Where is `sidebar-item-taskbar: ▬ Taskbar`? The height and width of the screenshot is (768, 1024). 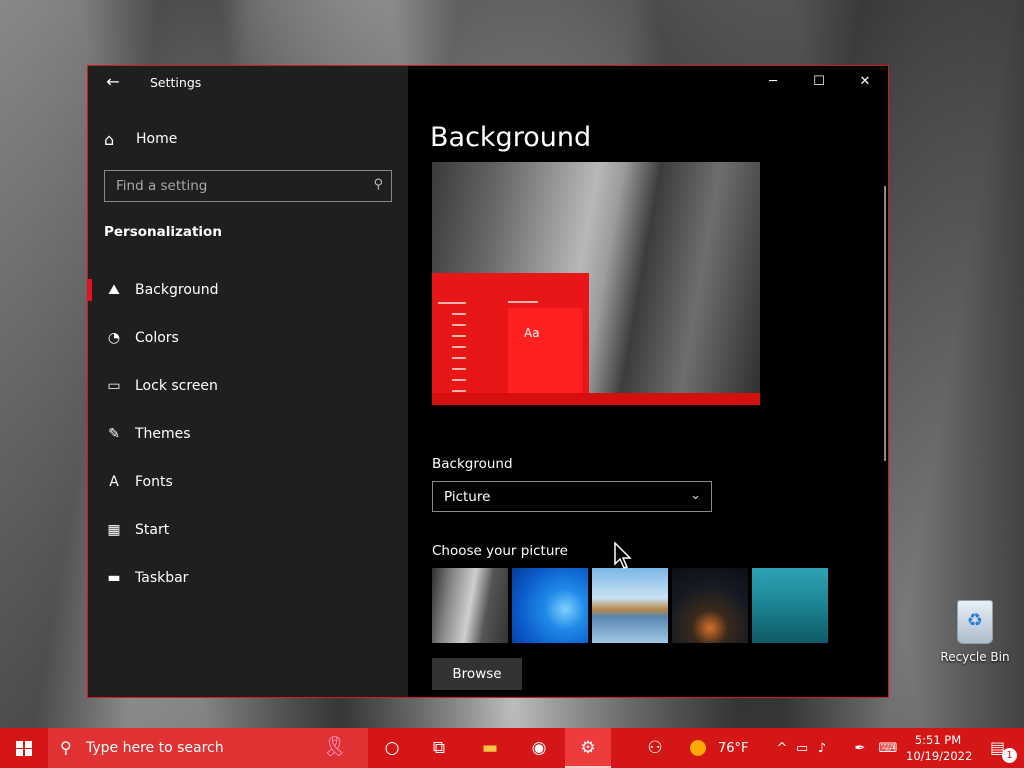
sidebar-item-taskbar: ▬ Taskbar is located at coordinates (248, 578).